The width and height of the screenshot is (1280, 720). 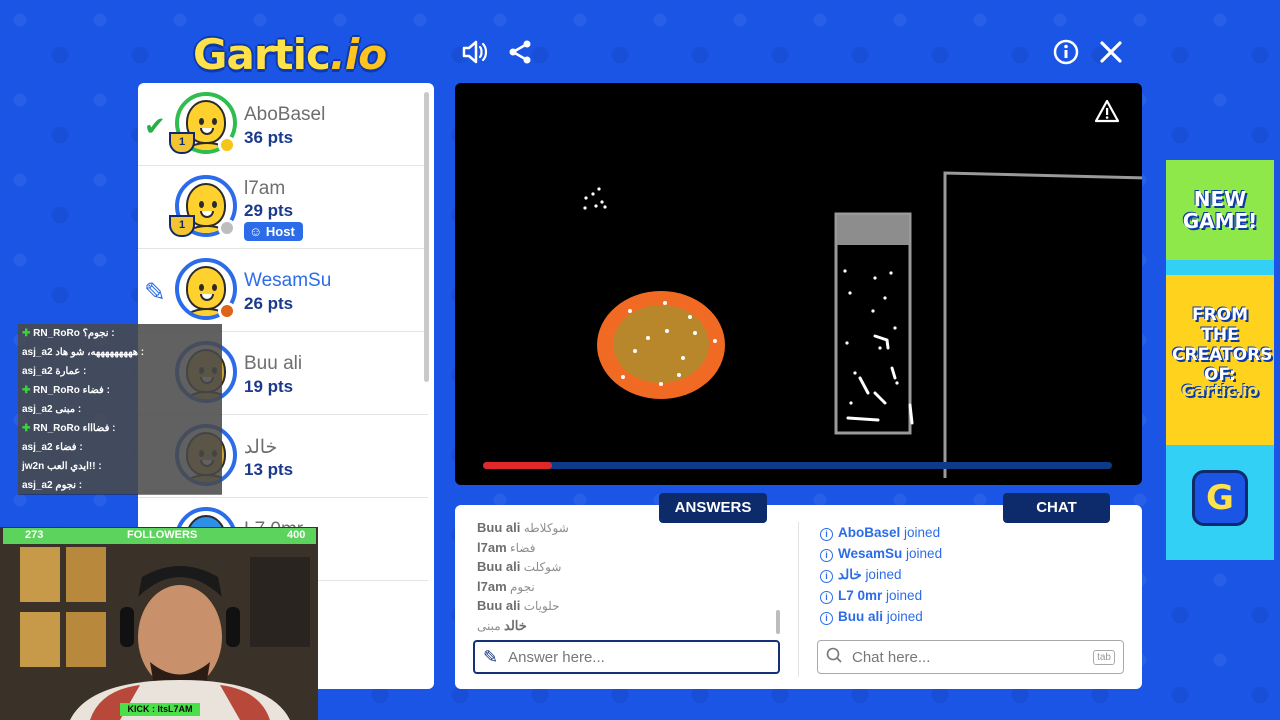 What do you see at coordinates (34, 535) in the screenshot?
I see `follower-count: 273` at bounding box center [34, 535].